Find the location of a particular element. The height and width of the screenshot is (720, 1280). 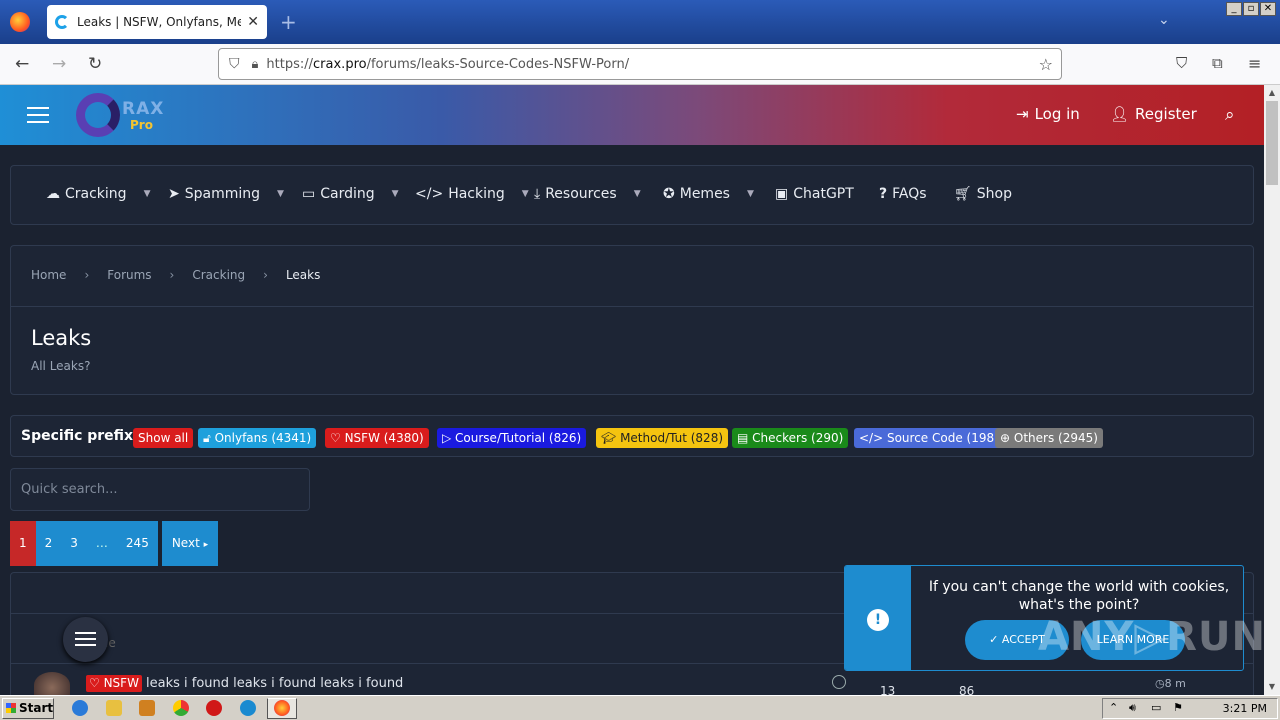

page-scrollbar: ▲ ▼ is located at coordinates (1272, 390).